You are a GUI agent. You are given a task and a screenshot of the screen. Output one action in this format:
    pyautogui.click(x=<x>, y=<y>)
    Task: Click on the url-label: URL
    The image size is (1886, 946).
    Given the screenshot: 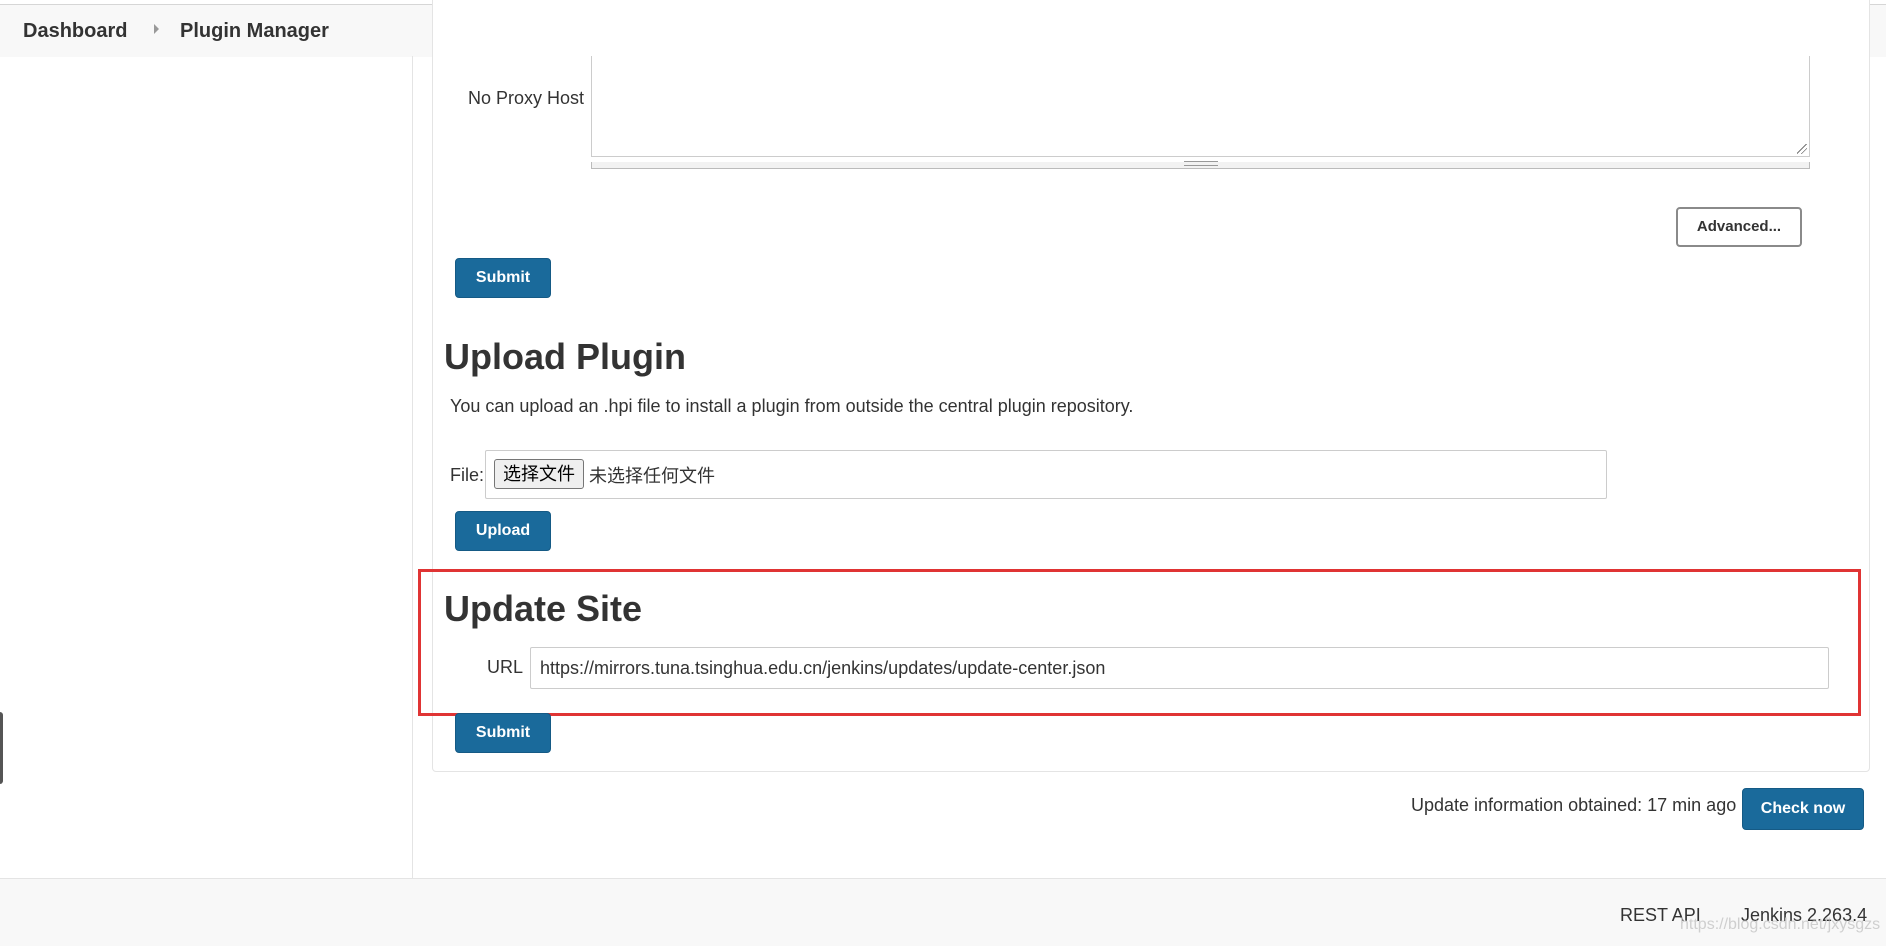 What is the action you would take?
    pyautogui.click(x=505, y=667)
    